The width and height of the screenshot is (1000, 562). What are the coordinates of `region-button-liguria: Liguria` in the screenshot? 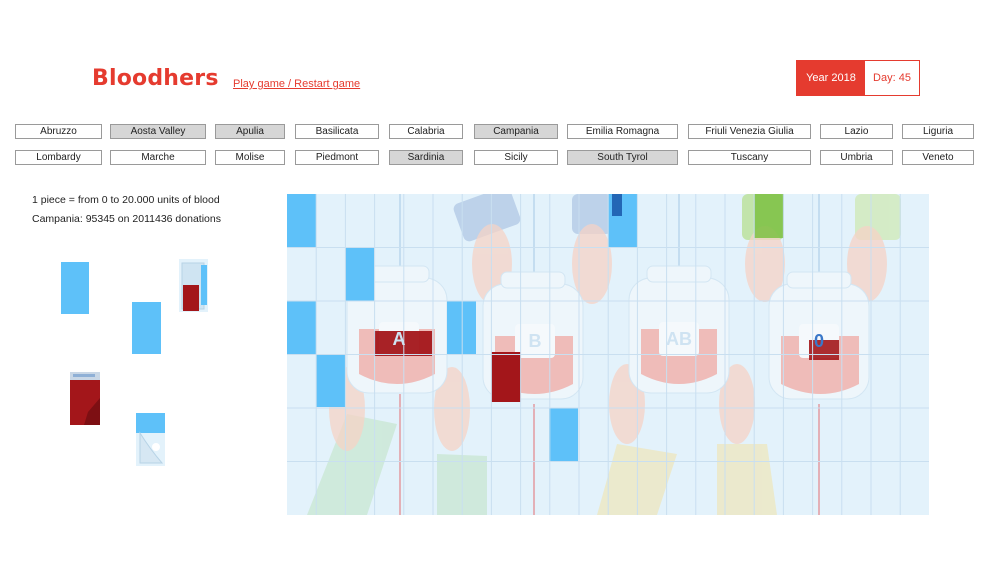 It's located at (938, 131).